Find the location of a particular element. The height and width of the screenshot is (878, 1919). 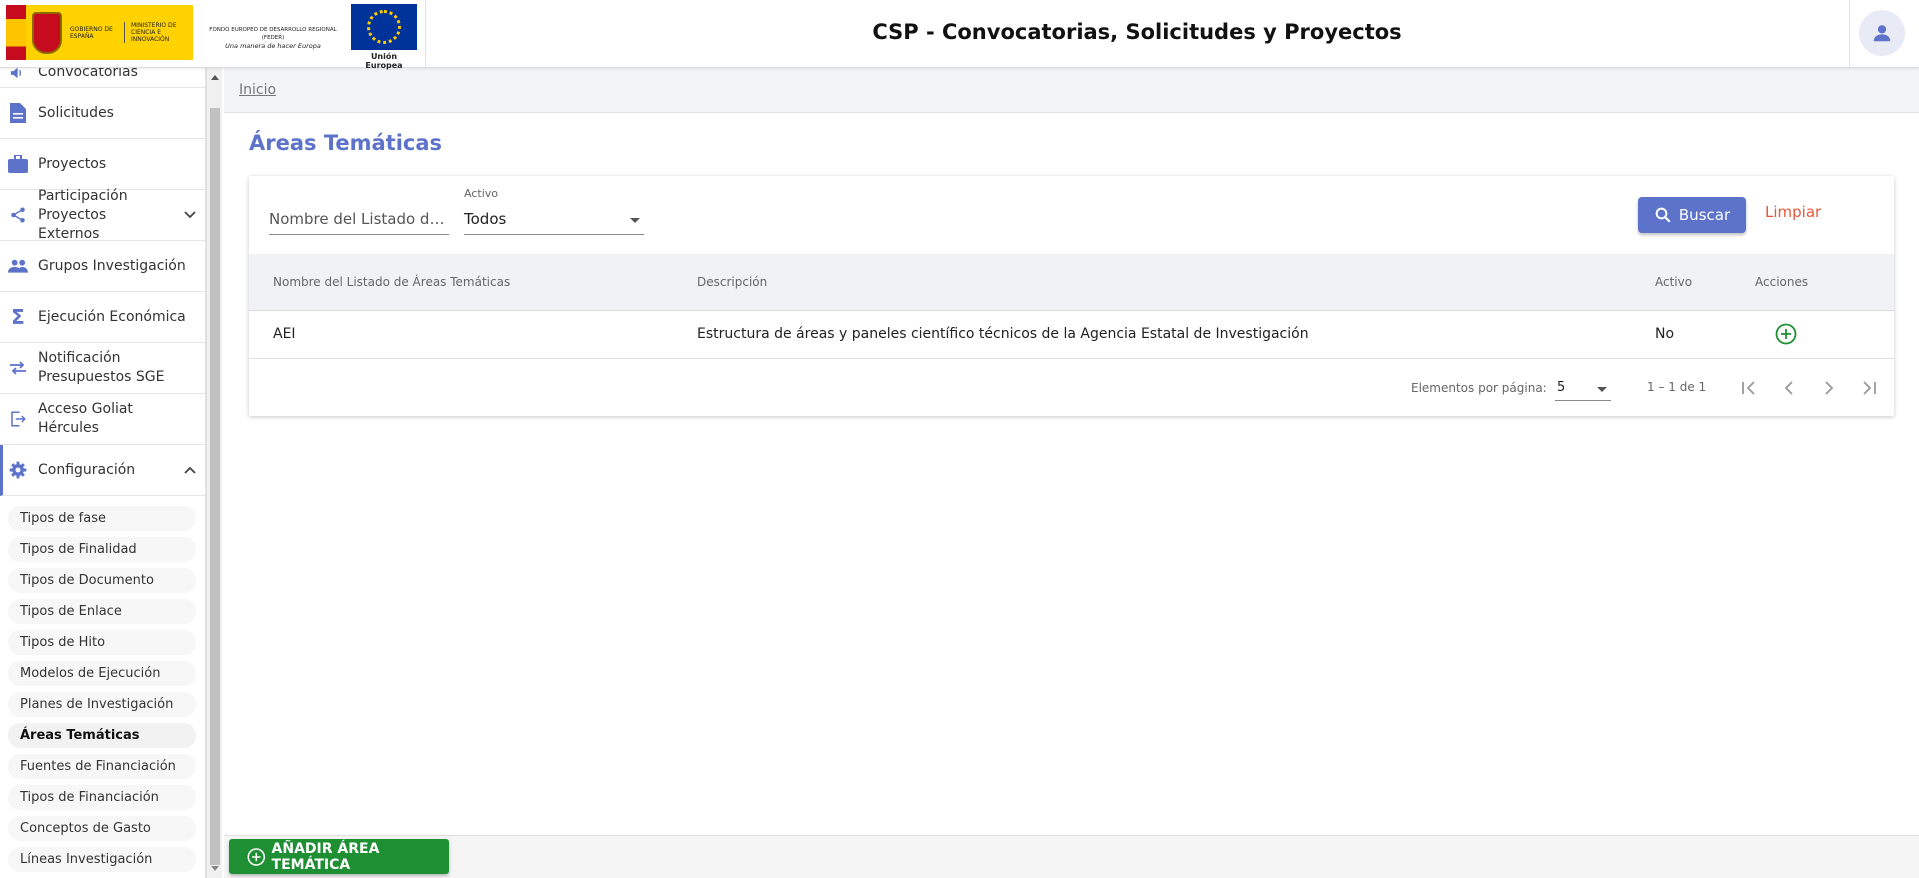

breadcrumb: Inicio is located at coordinates (1071, 90).